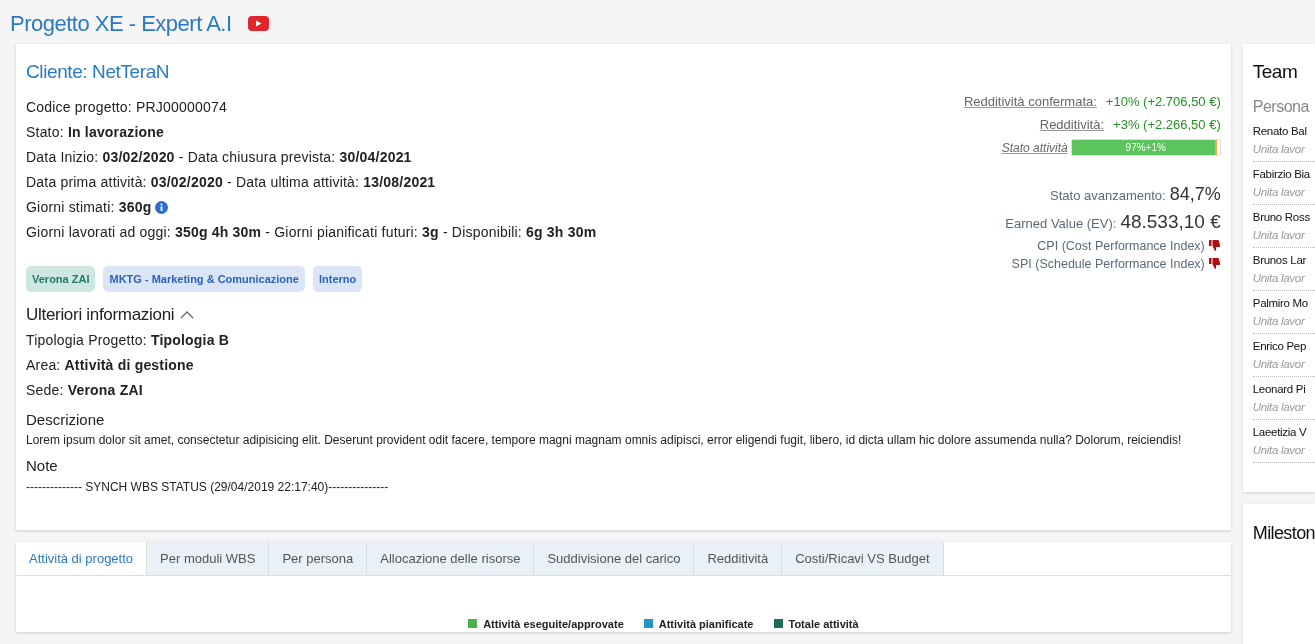 Image resolution: width=1315 pixels, height=644 pixels. What do you see at coordinates (82, 558) in the screenshot?
I see `tab: Attività di progetto` at bounding box center [82, 558].